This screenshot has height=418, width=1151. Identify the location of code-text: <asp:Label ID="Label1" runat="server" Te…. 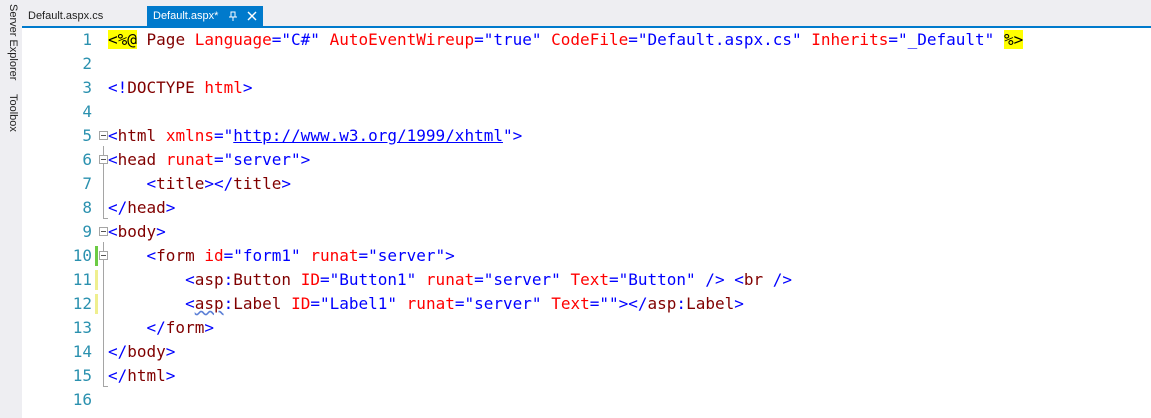
(426, 304).